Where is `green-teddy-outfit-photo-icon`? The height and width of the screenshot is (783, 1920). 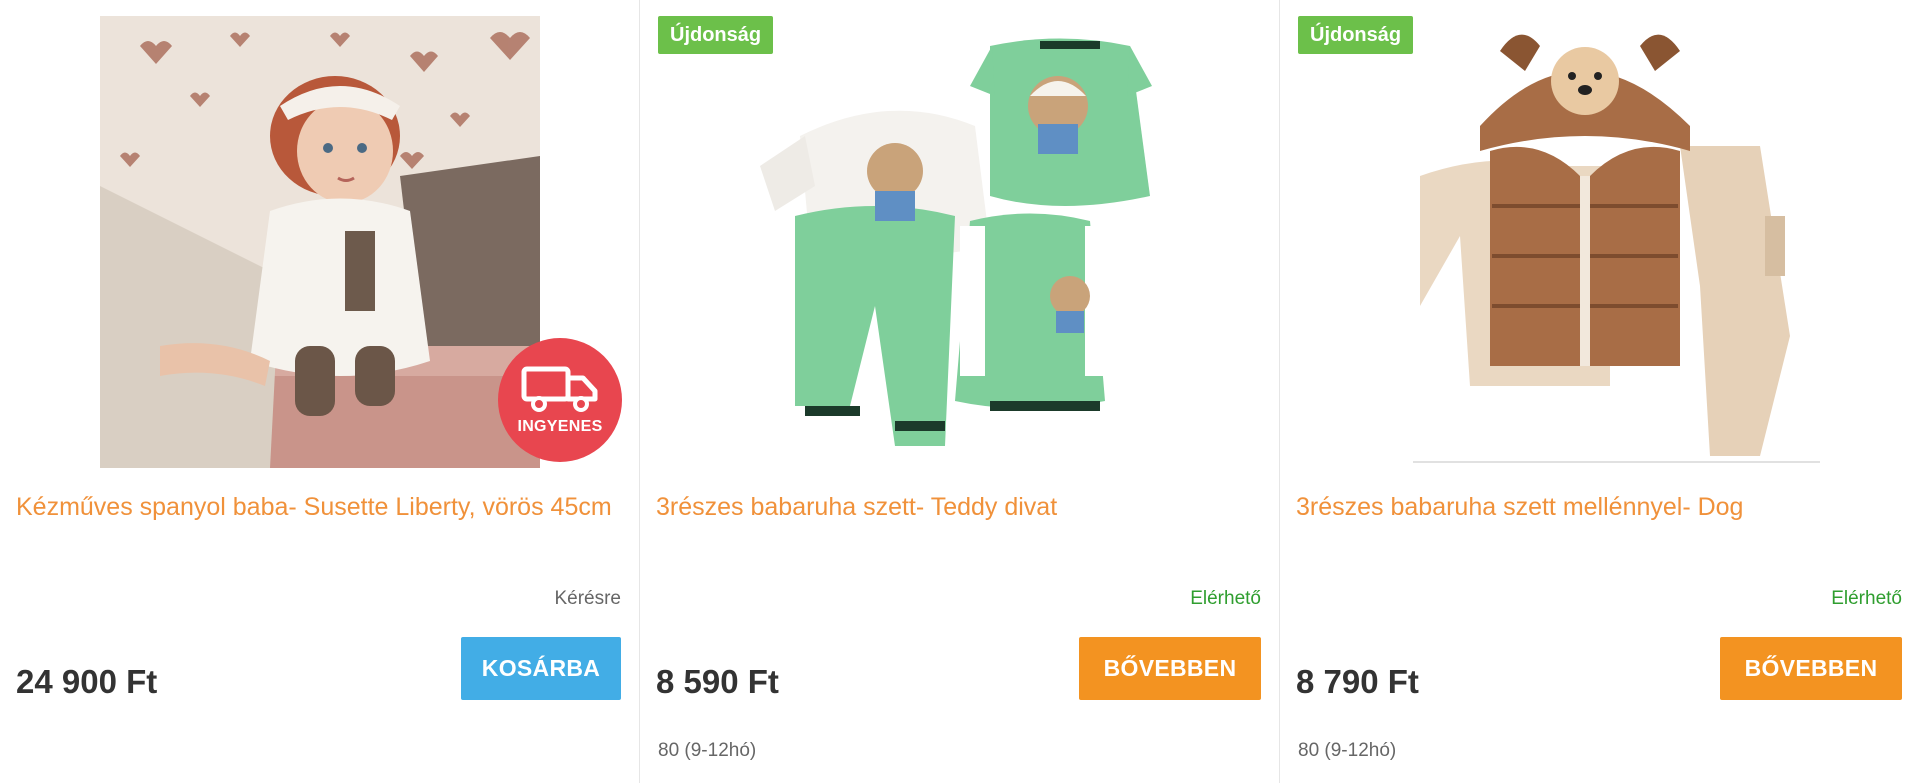 green-teddy-outfit-photo-icon is located at coordinates (960, 242).